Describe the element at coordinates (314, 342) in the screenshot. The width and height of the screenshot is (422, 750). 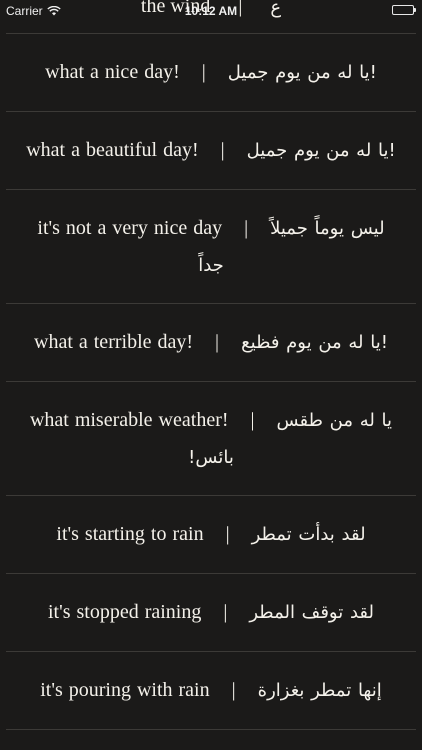
I see `arabic-phrase: !يا له من يوم فظيع` at that location.